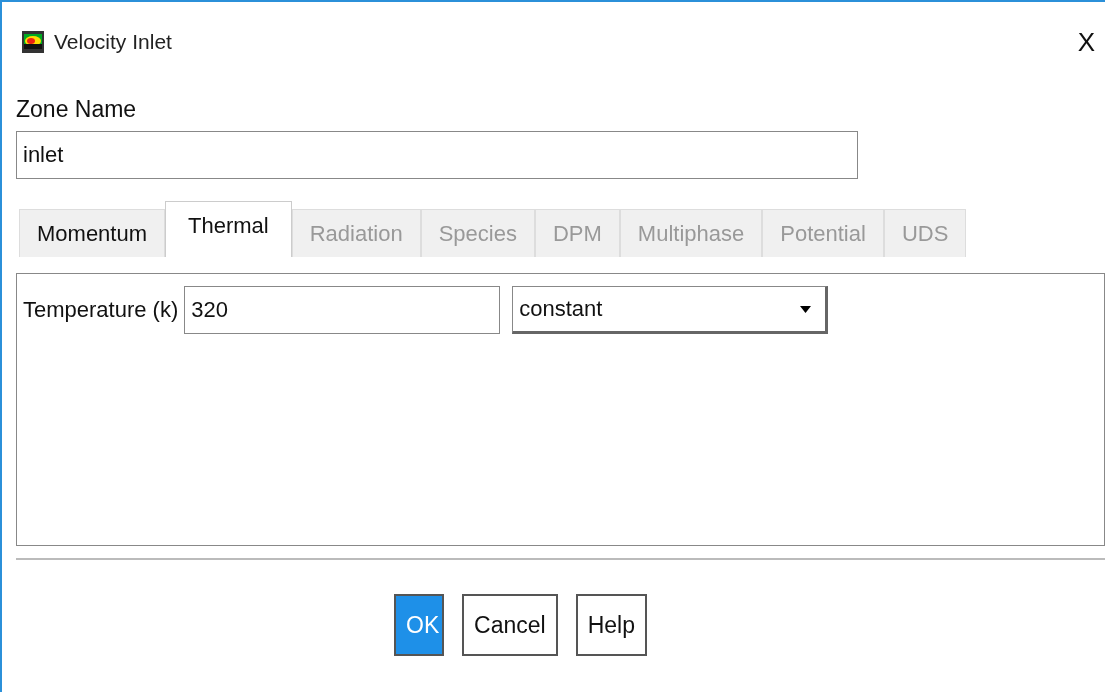 The image size is (1105, 692). What do you see at coordinates (437, 155) in the screenshot?
I see `zone-name-field: inlet` at bounding box center [437, 155].